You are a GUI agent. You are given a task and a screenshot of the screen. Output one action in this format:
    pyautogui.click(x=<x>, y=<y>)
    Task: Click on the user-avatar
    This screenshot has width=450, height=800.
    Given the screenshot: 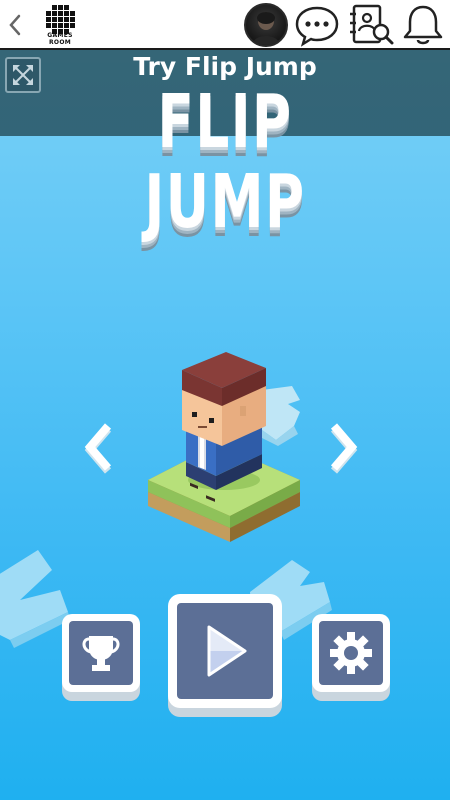 What is the action you would take?
    pyautogui.click(x=266, y=25)
    